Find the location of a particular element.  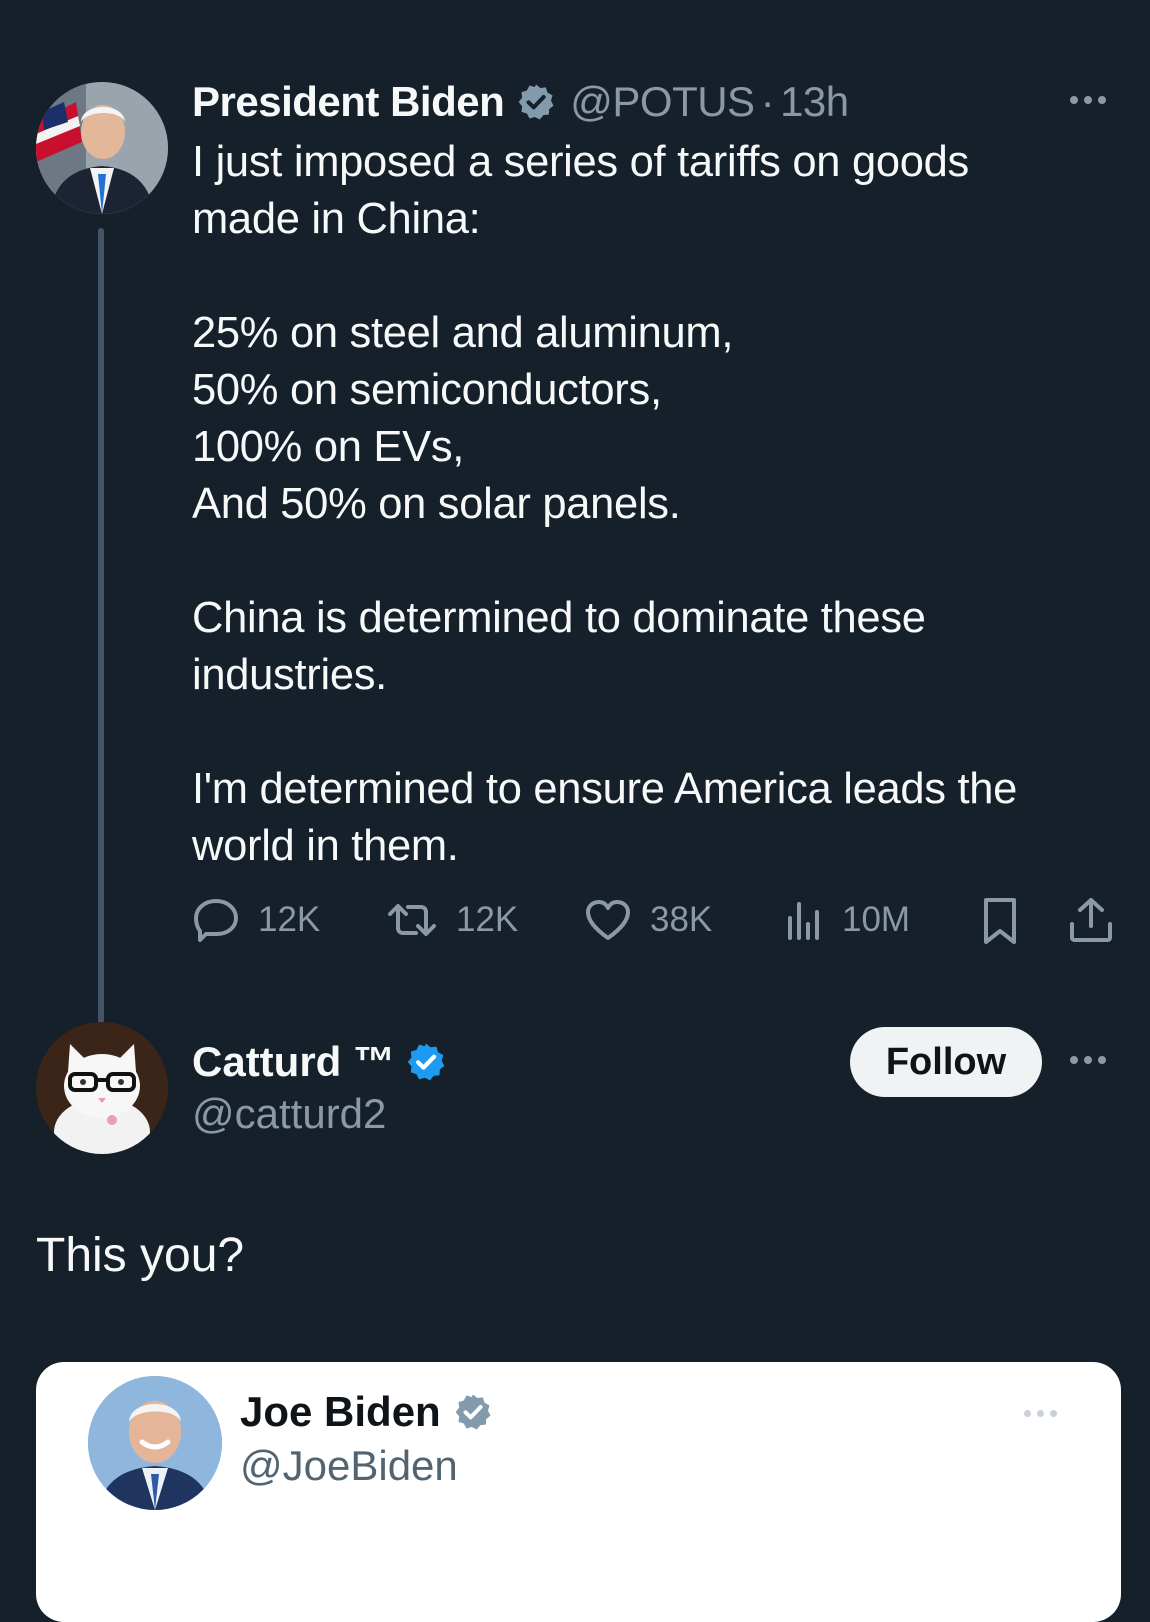

author-name: President Biden is located at coordinates (348, 102).